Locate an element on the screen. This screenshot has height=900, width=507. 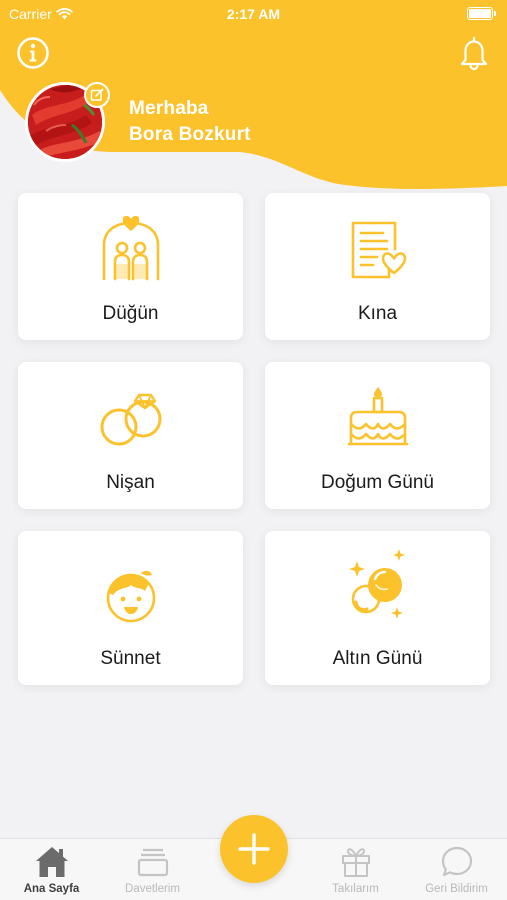
tab-invitations: Davetlerim is located at coordinates (152, 869).